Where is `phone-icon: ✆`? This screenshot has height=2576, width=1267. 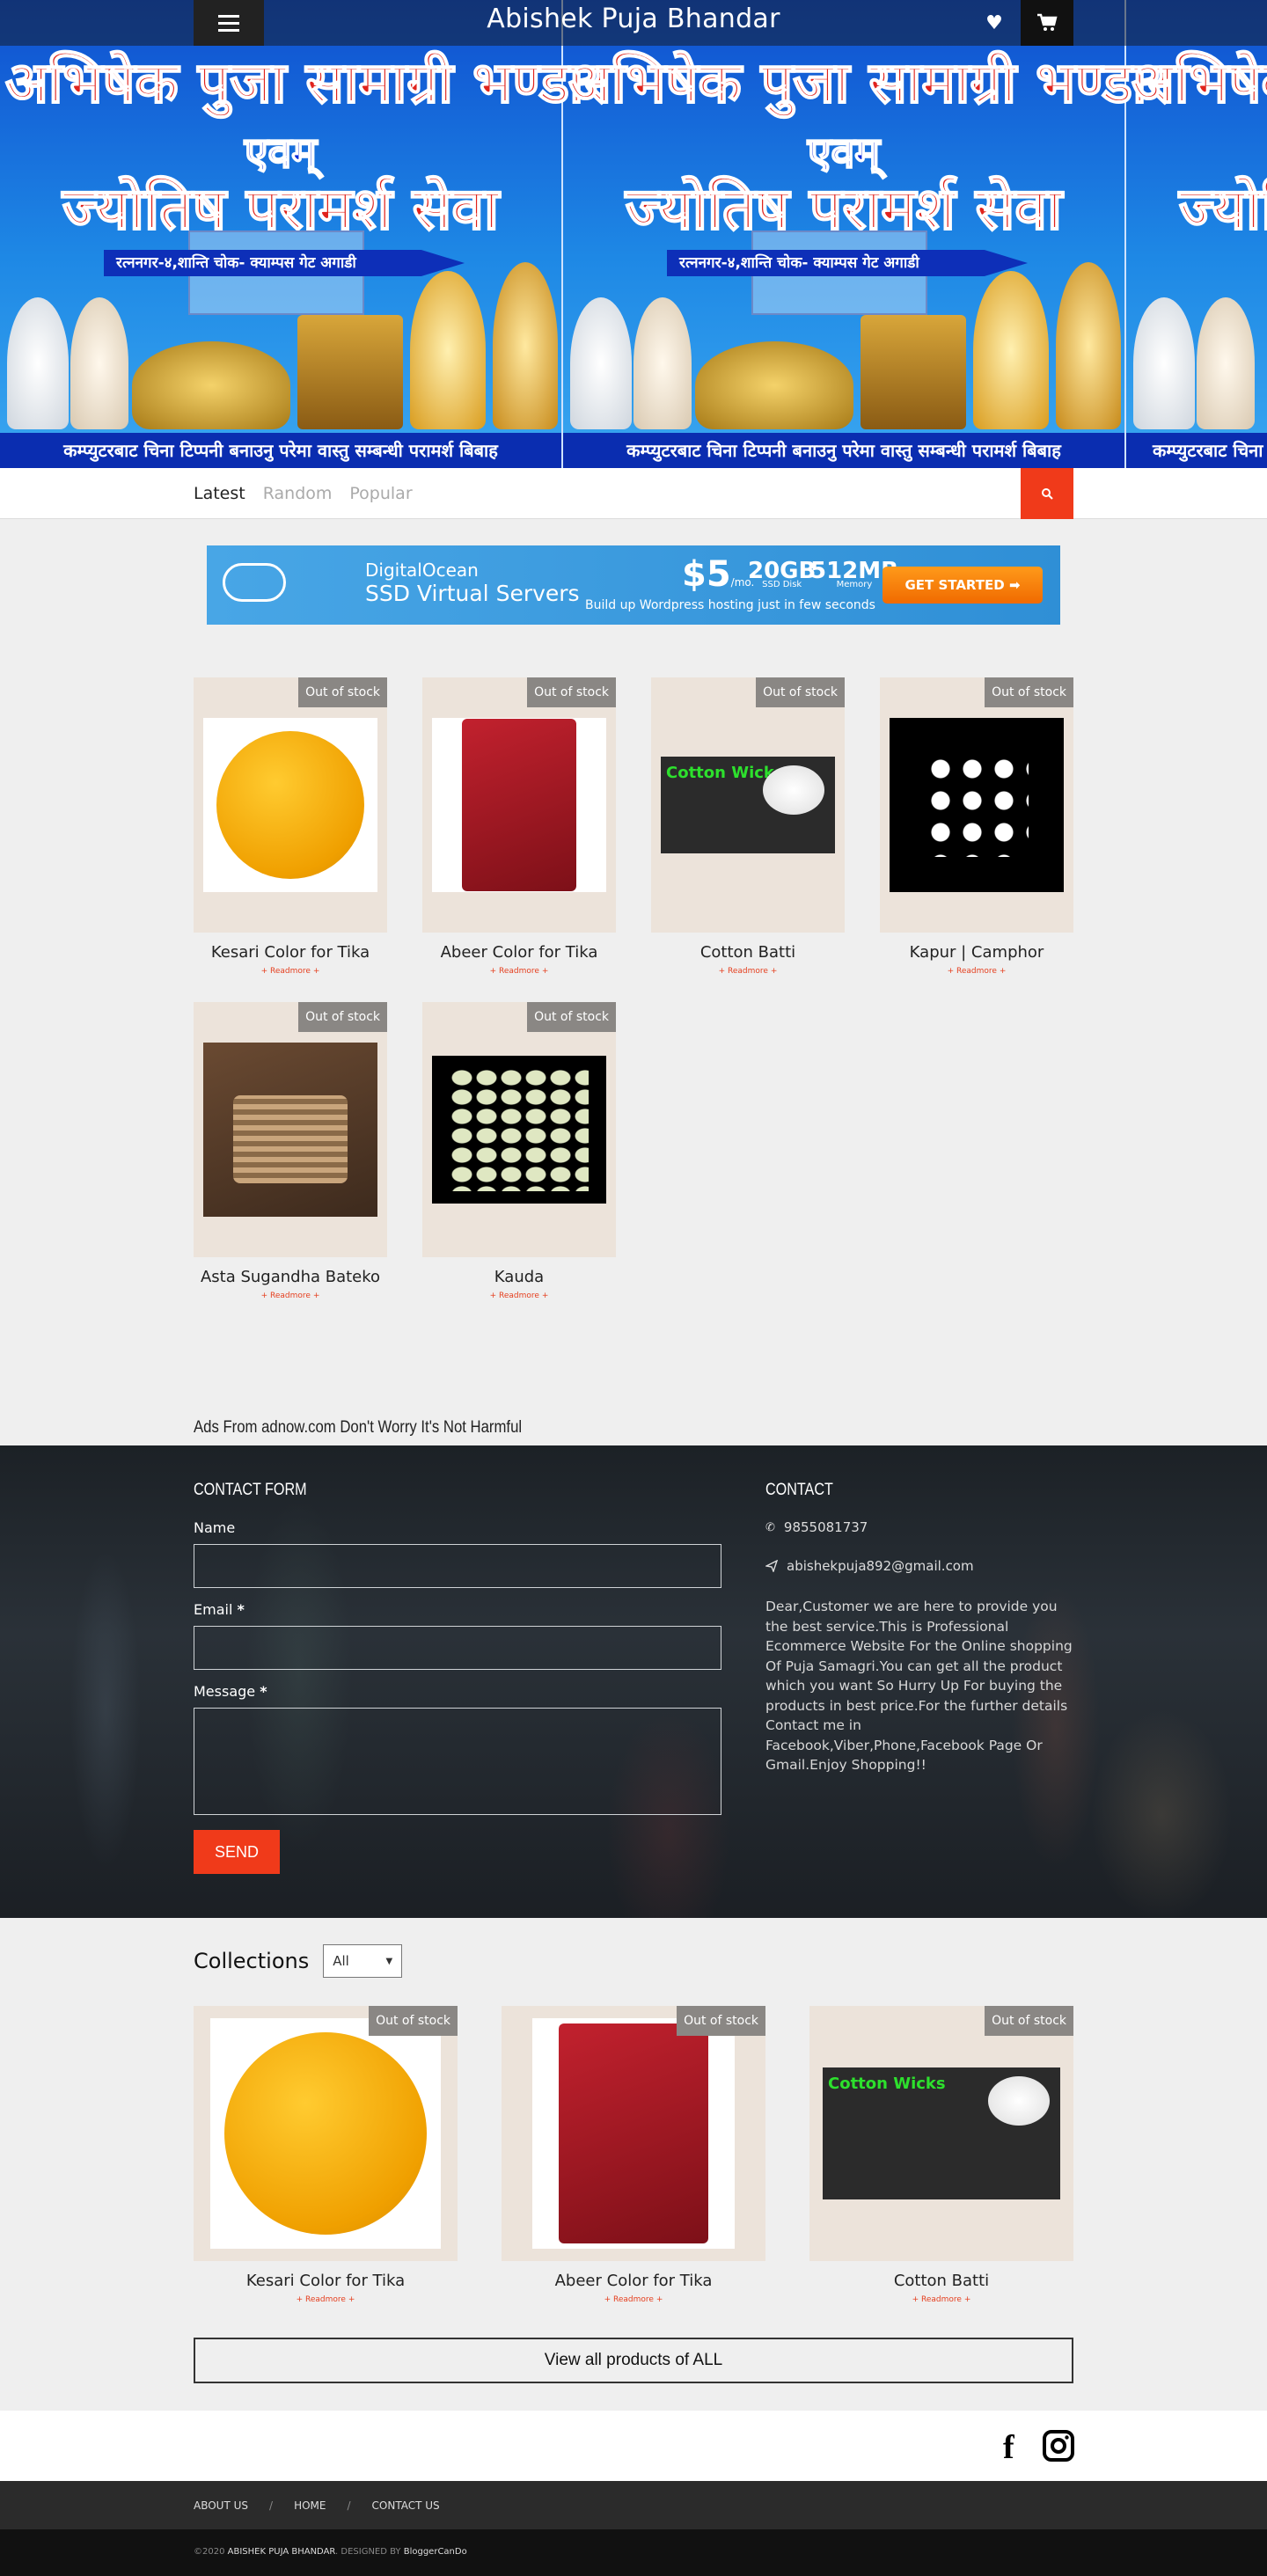 phone-icon: ✆ is located at coordinates (770, 1527).